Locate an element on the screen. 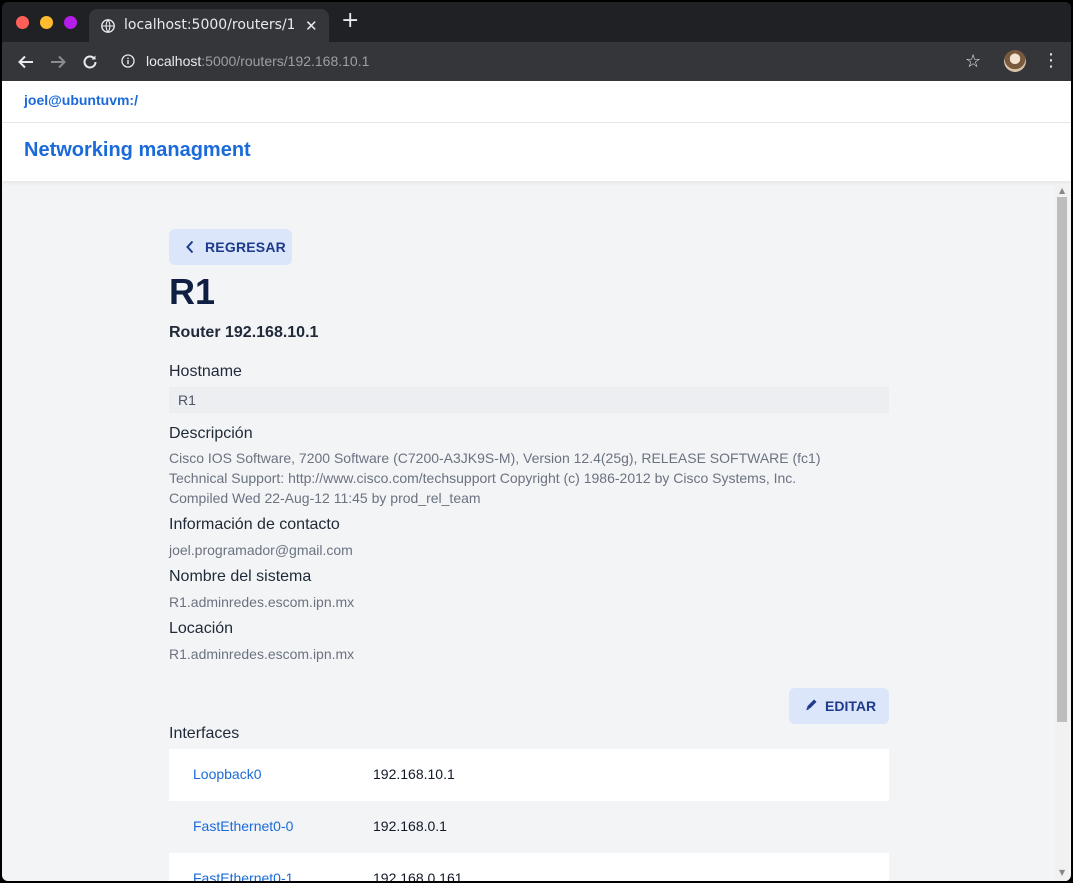 The image size is (1073, 883). sysname-value: R1.adminredes.escom.ipn.mx is located at coordinates (262, 602).